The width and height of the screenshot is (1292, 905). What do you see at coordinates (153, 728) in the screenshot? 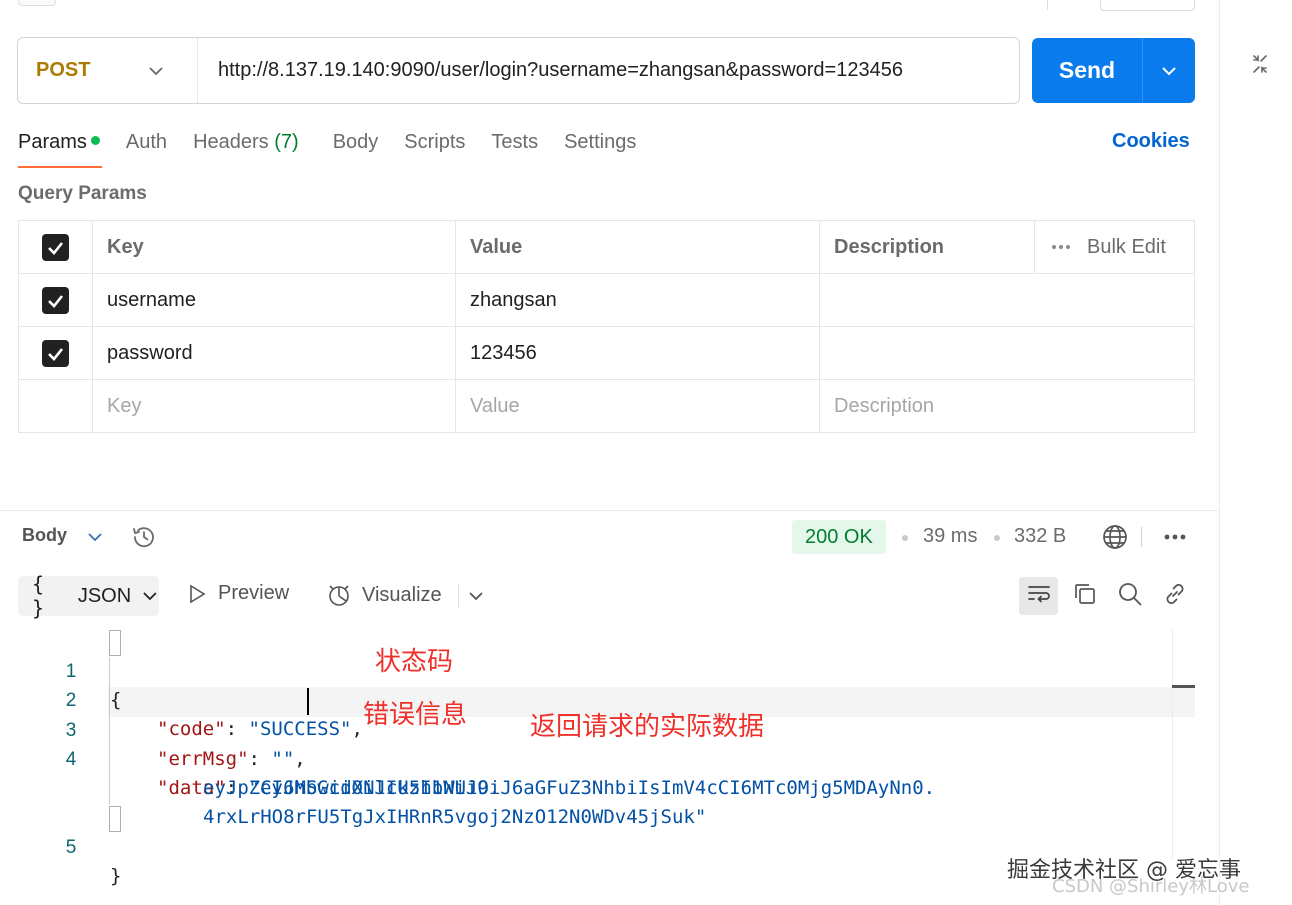
I see `code-line: 3 "errMsg": "",` at bounding box center [153, 728].